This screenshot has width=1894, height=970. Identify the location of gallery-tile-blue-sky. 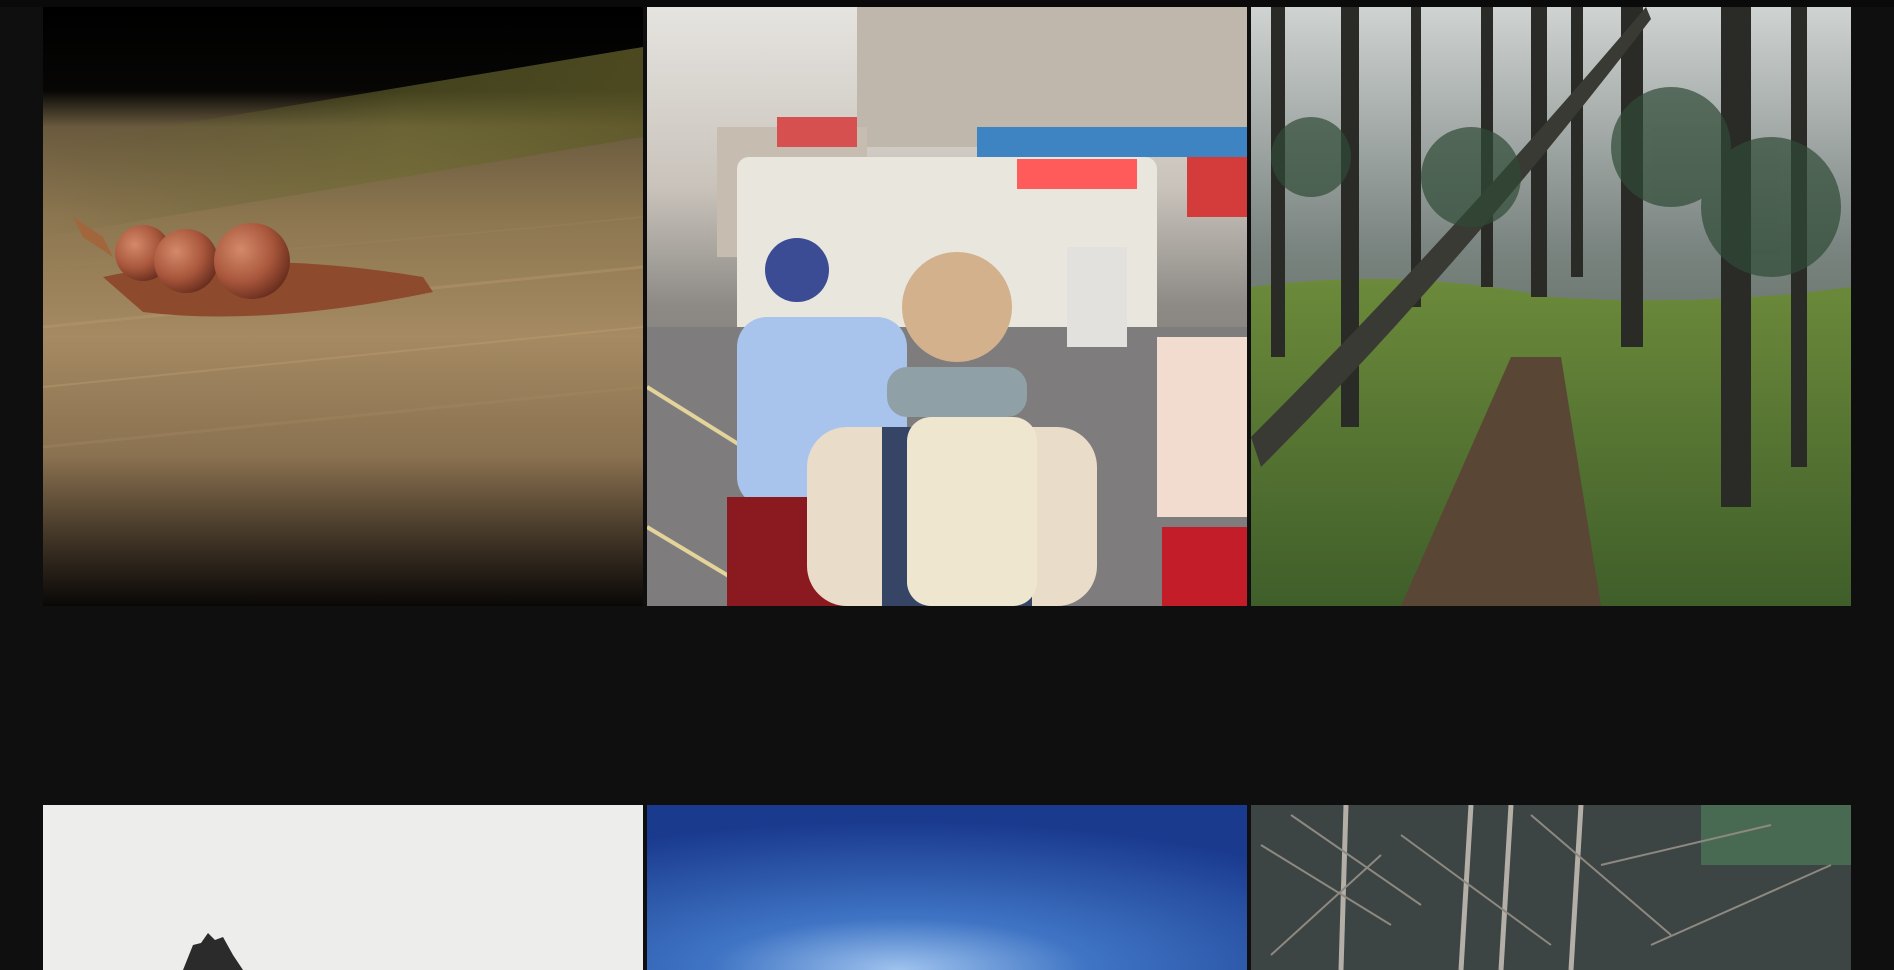
(947, 887).